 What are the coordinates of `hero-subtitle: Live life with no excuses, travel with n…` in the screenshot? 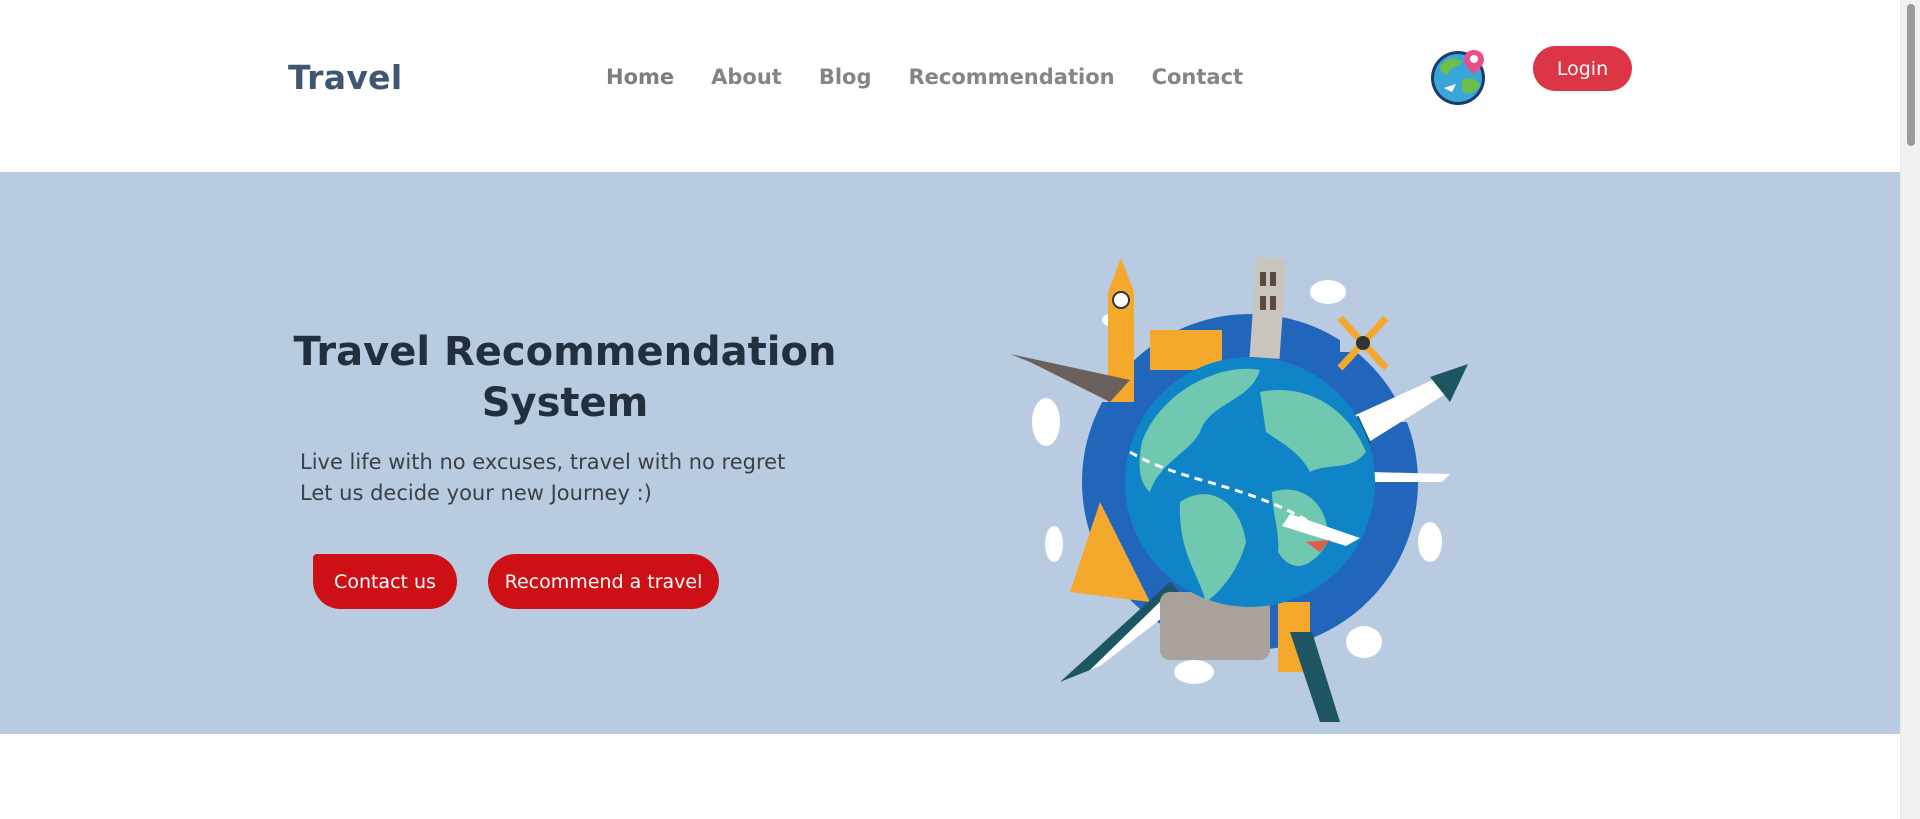 It's located at (542, 478).